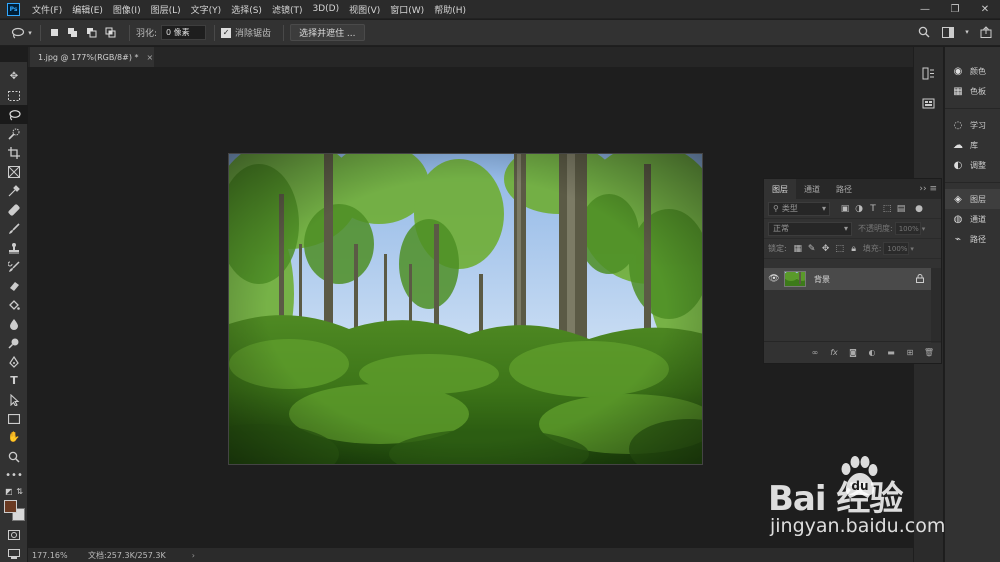  I want to click on share-icon, so click(986, 32).